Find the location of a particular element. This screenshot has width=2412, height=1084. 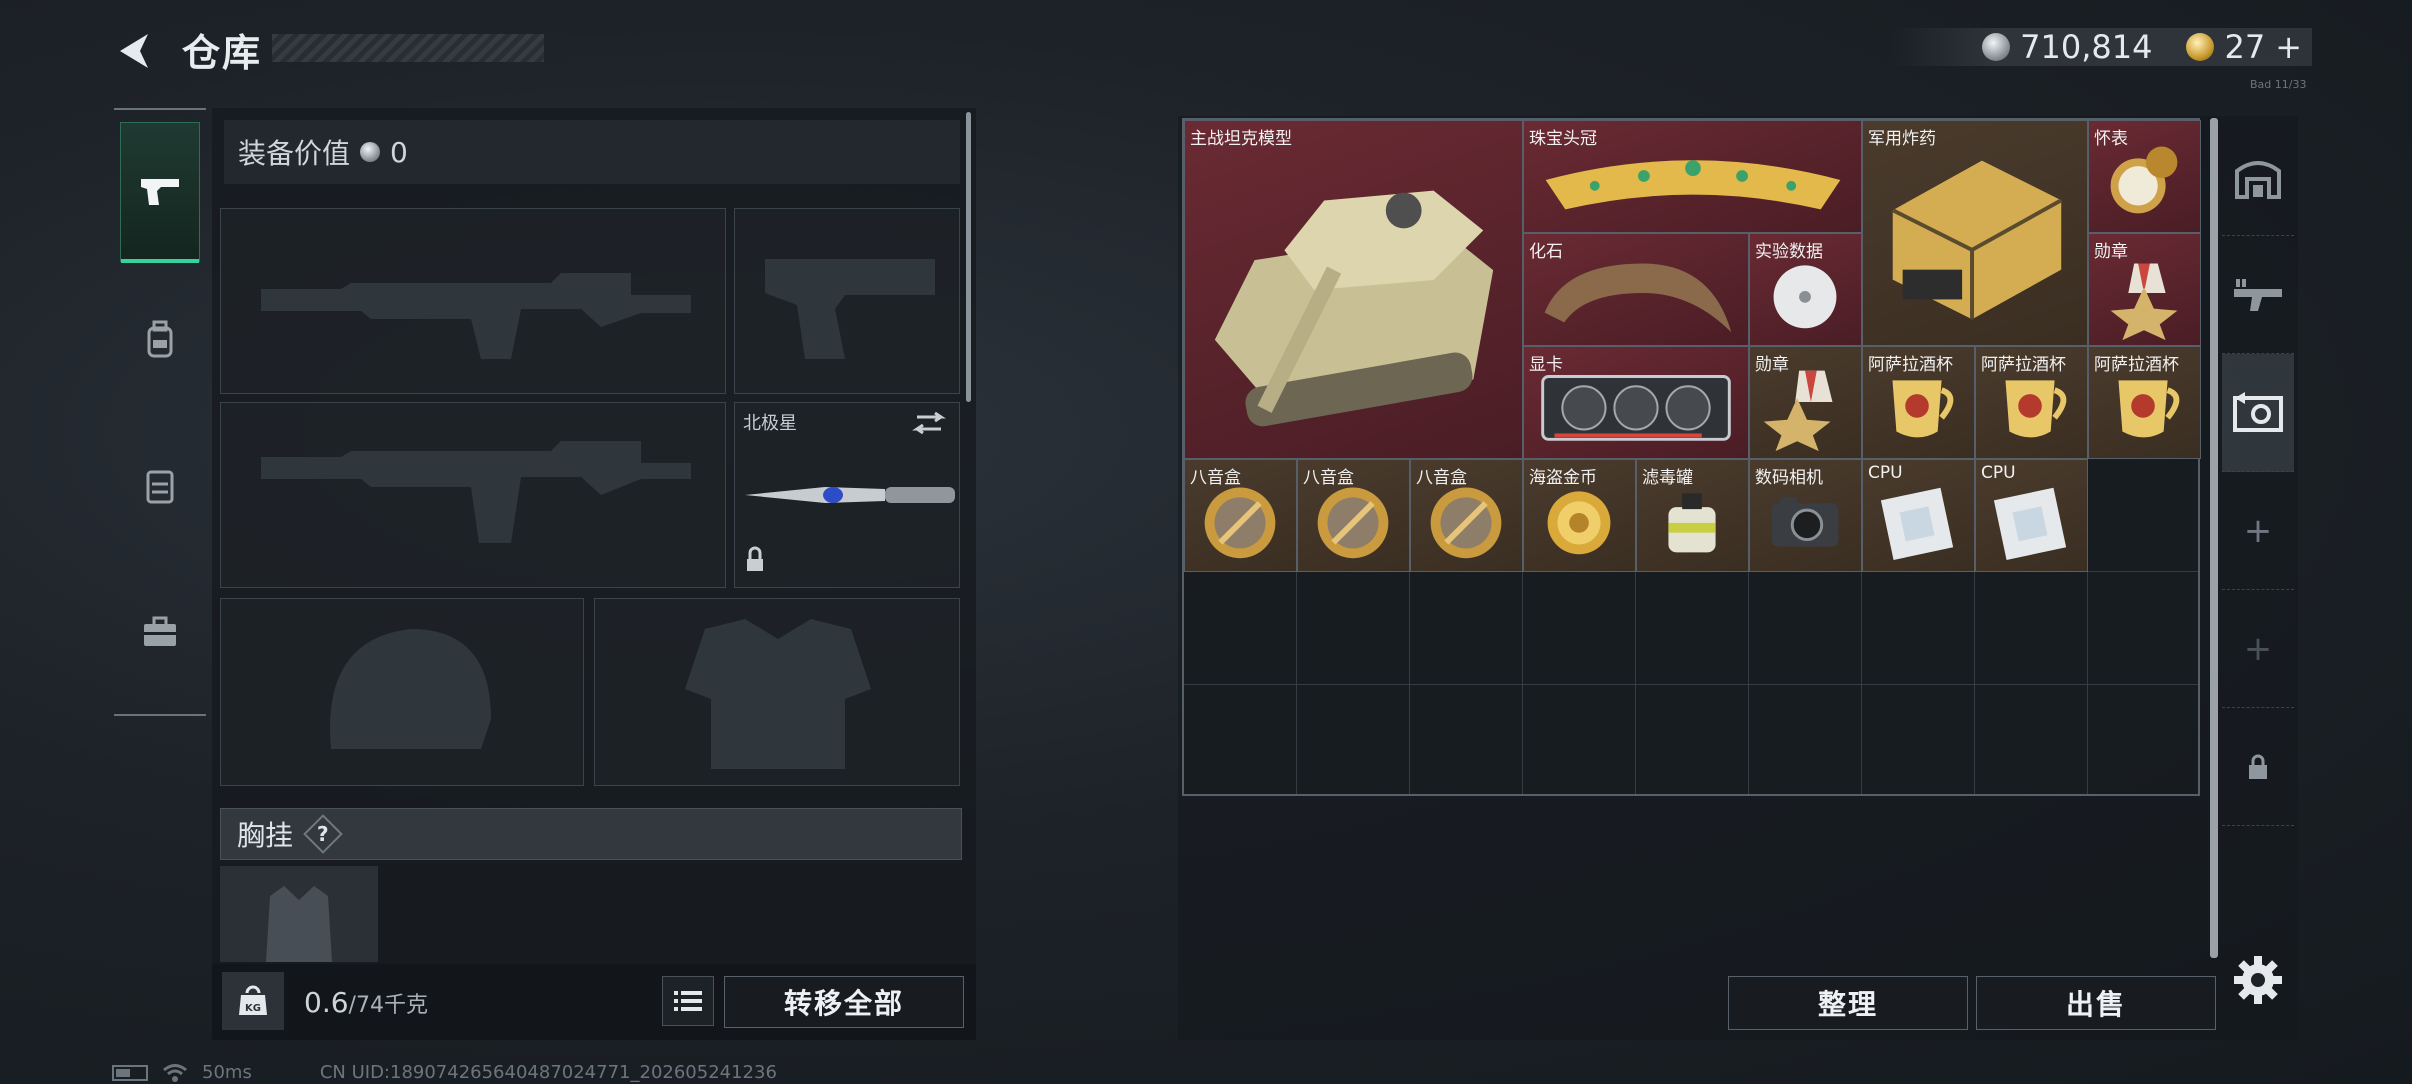

item-fossil: 化石 is located at coordinates (1636, 289).